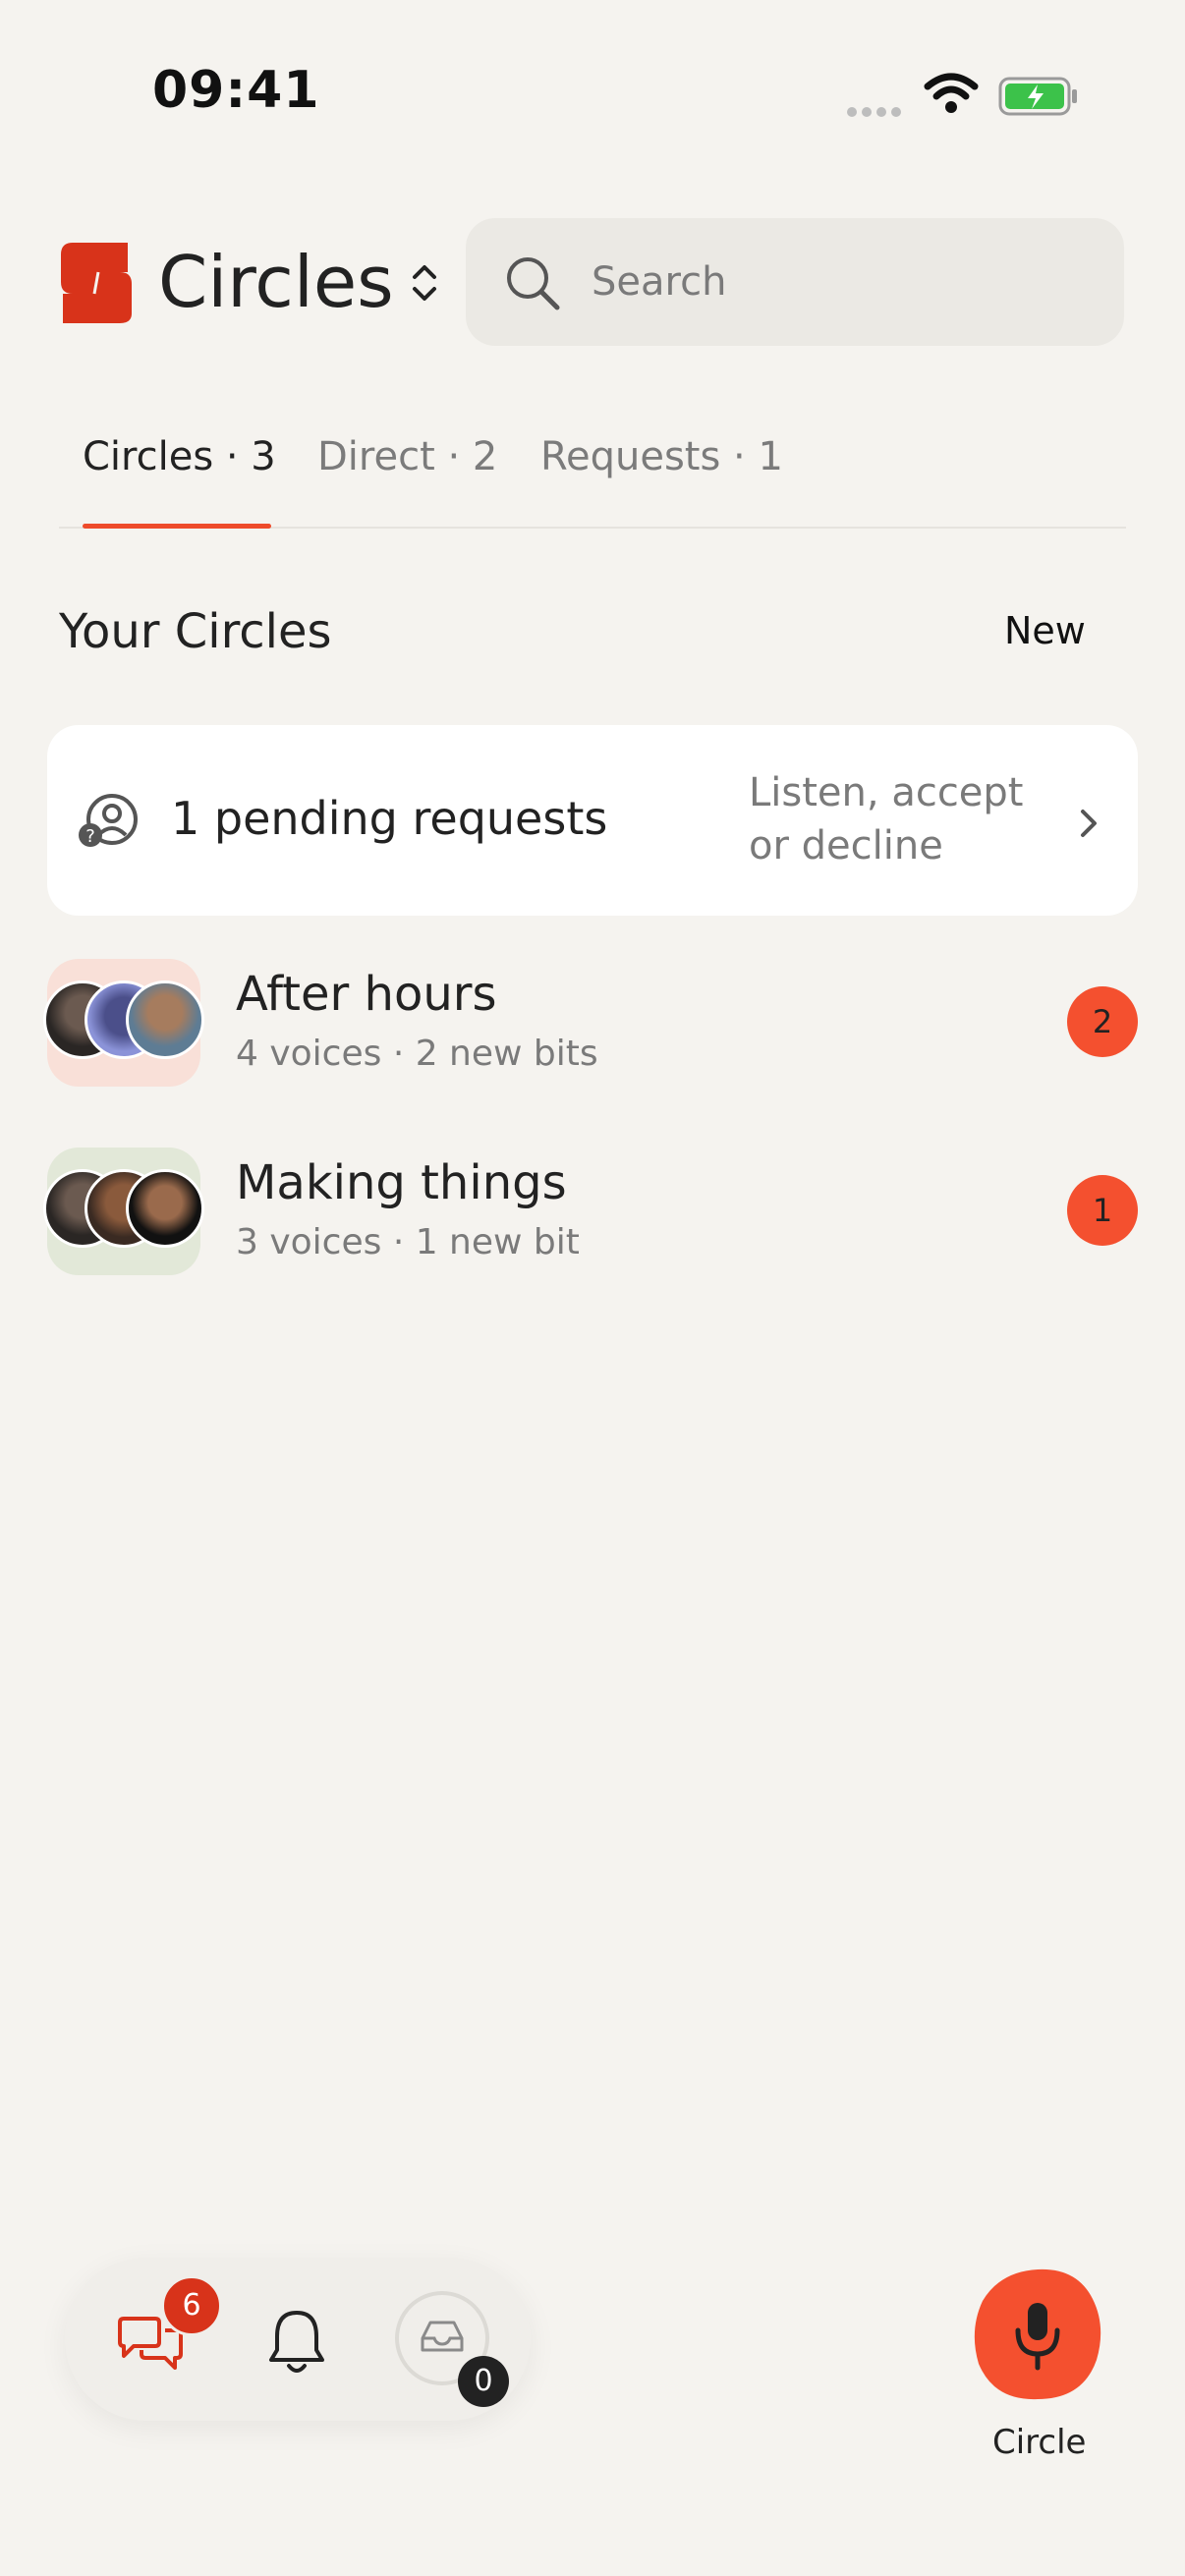 This screenshot has height=2576, width=1185. I want to click on chevron-right-icon, so click(1088, 825).